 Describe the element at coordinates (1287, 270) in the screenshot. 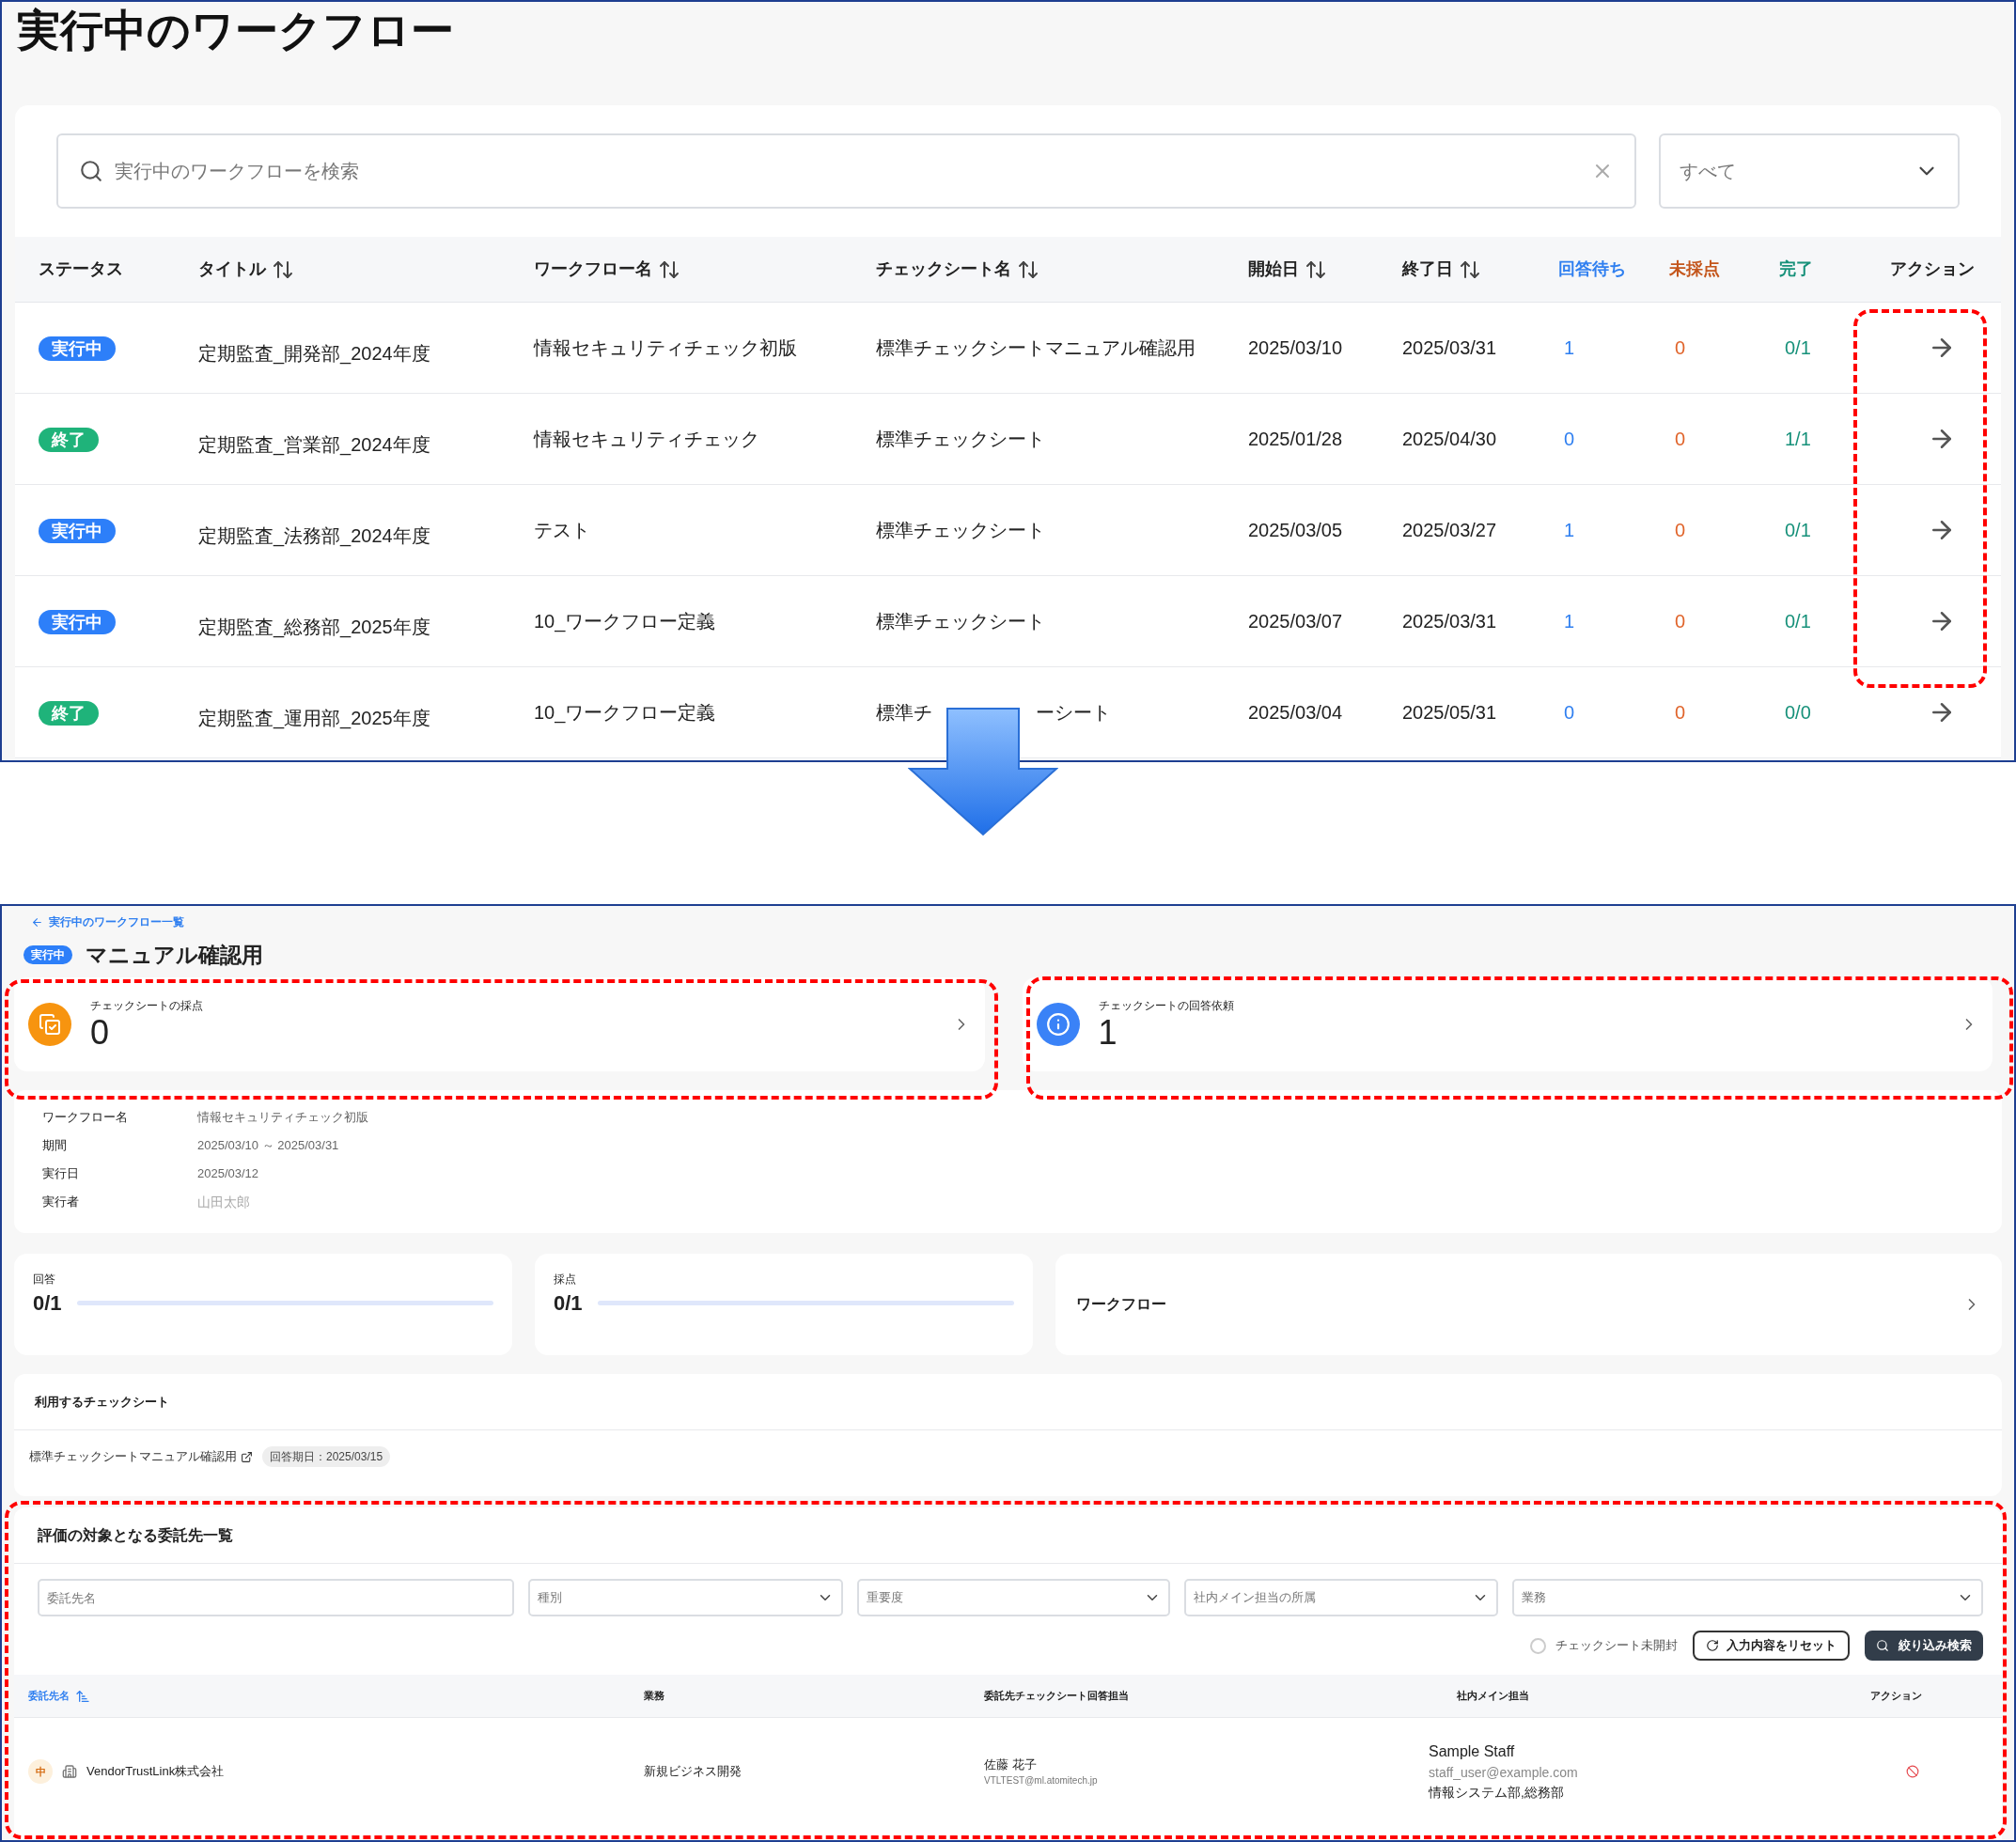

I see `column-header: 開始日` at that location.